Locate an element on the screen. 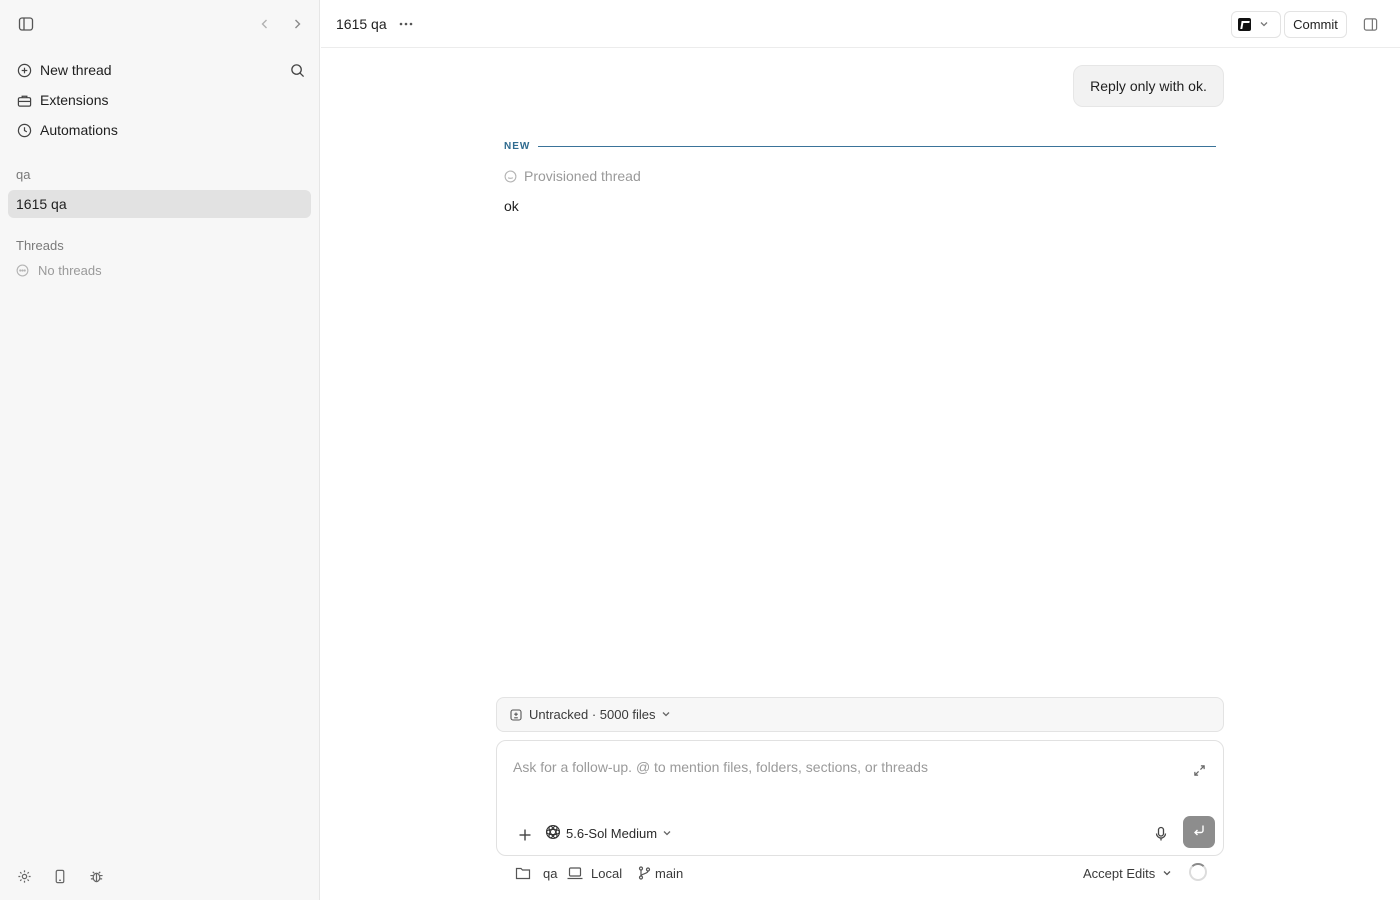 Image resolution: width=1400 pixels, height=900 pixels. file-diff-icon is located at coordinates (516, 714).